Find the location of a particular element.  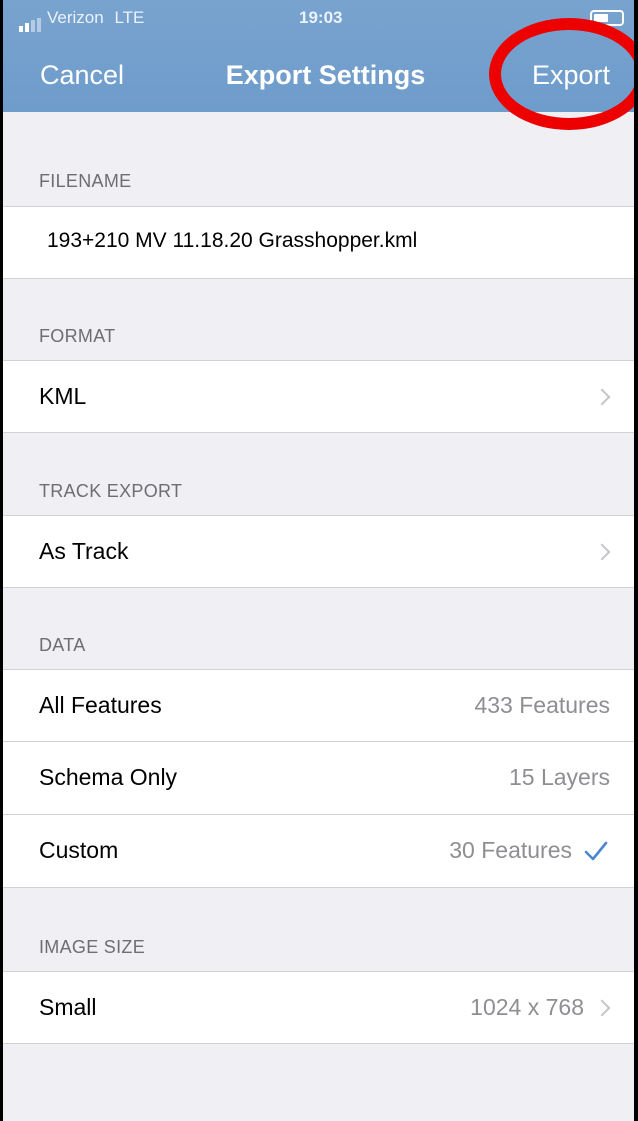

data-row-label: All Features is located at coordinates (100, 705).